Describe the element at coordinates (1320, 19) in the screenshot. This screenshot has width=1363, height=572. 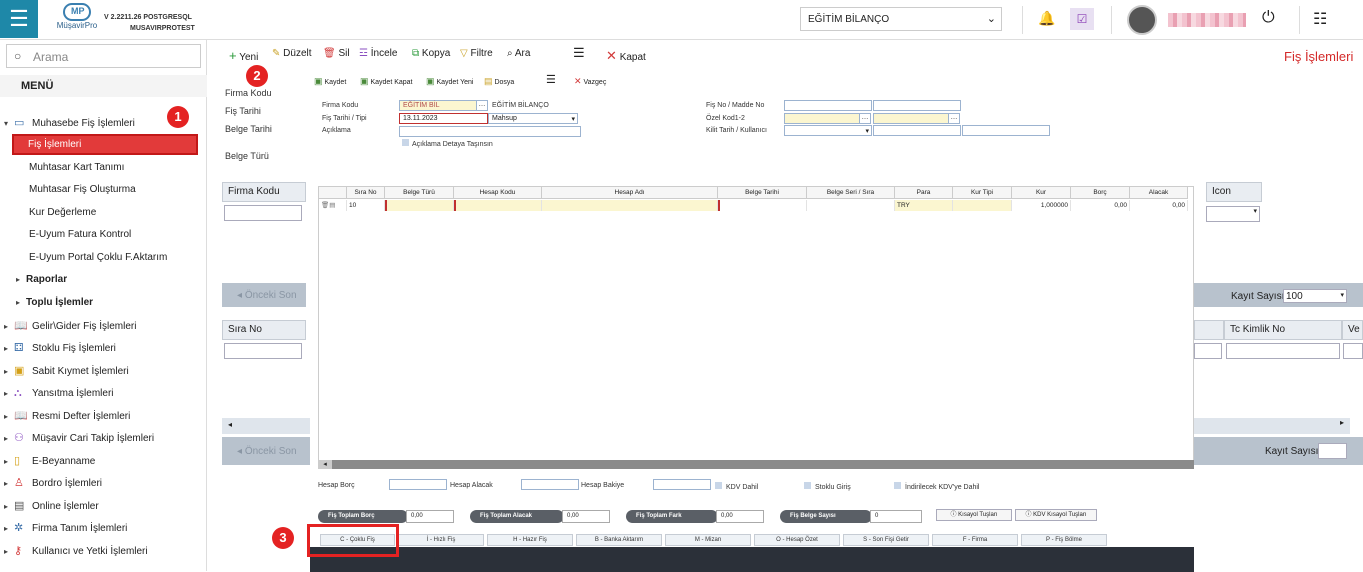
I see `settings-sliders-icon: ☷` at that location.